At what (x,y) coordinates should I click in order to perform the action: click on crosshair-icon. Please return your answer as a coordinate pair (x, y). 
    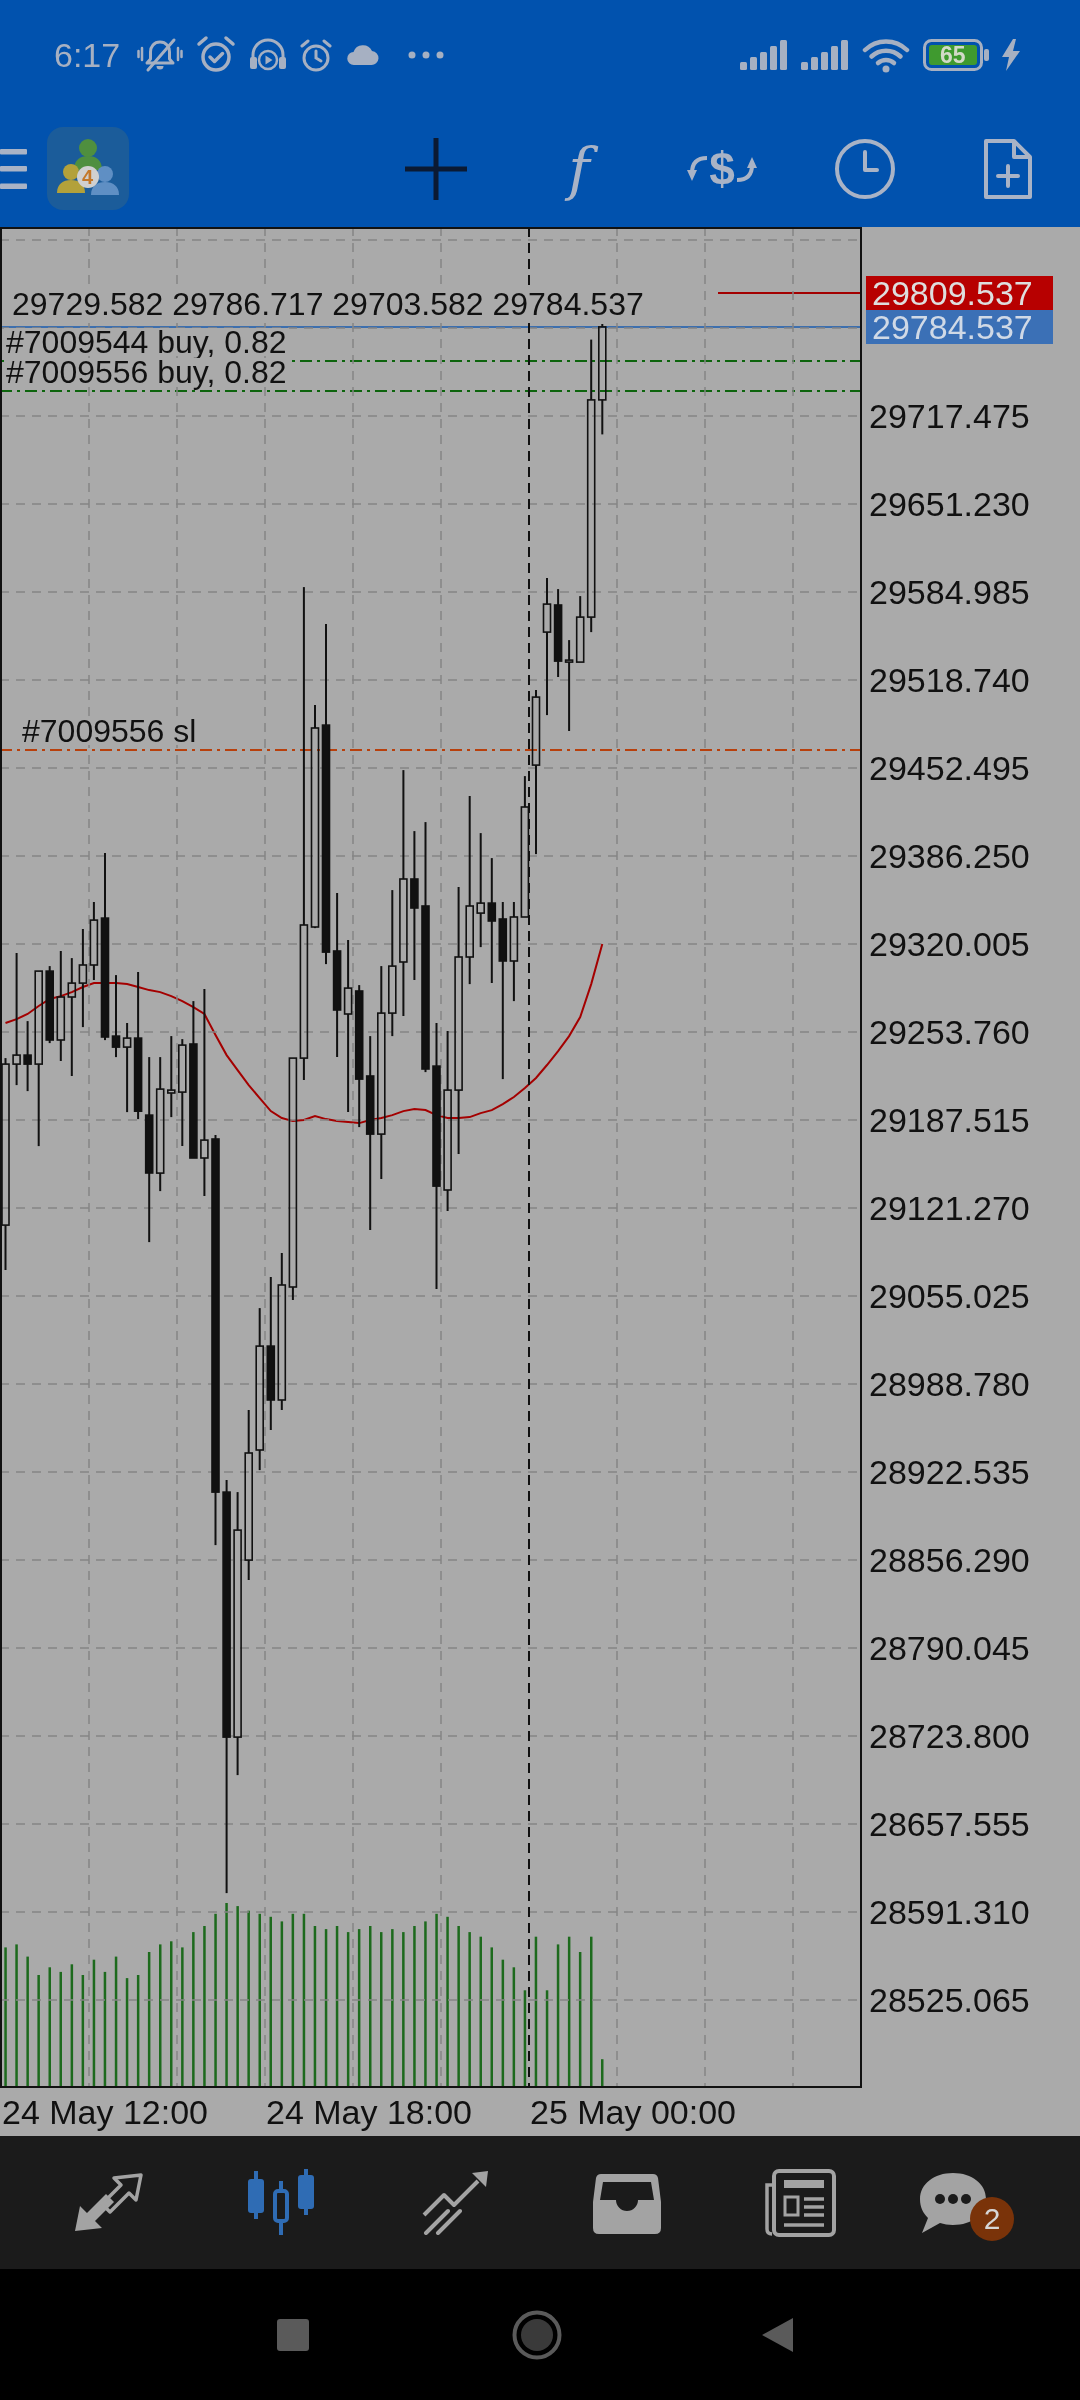
    Looking at the image, I should click on (436, 168).